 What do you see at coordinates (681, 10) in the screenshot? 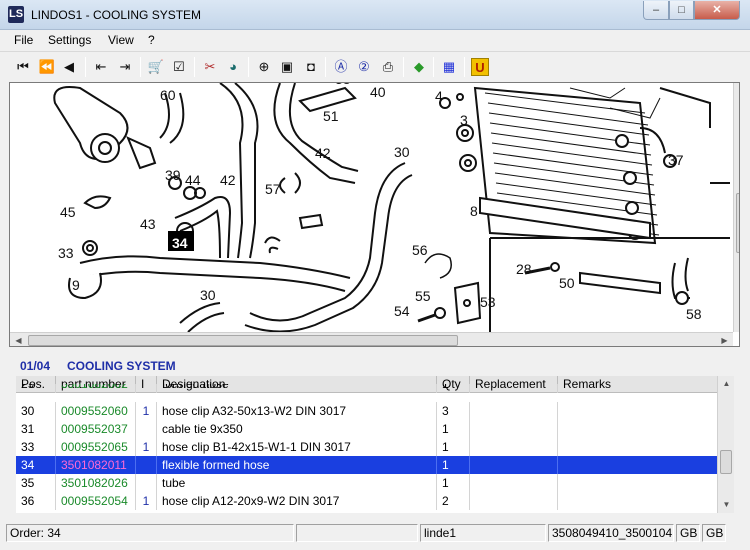
I see `maximize-button: □` at bounding box center [681, 10].